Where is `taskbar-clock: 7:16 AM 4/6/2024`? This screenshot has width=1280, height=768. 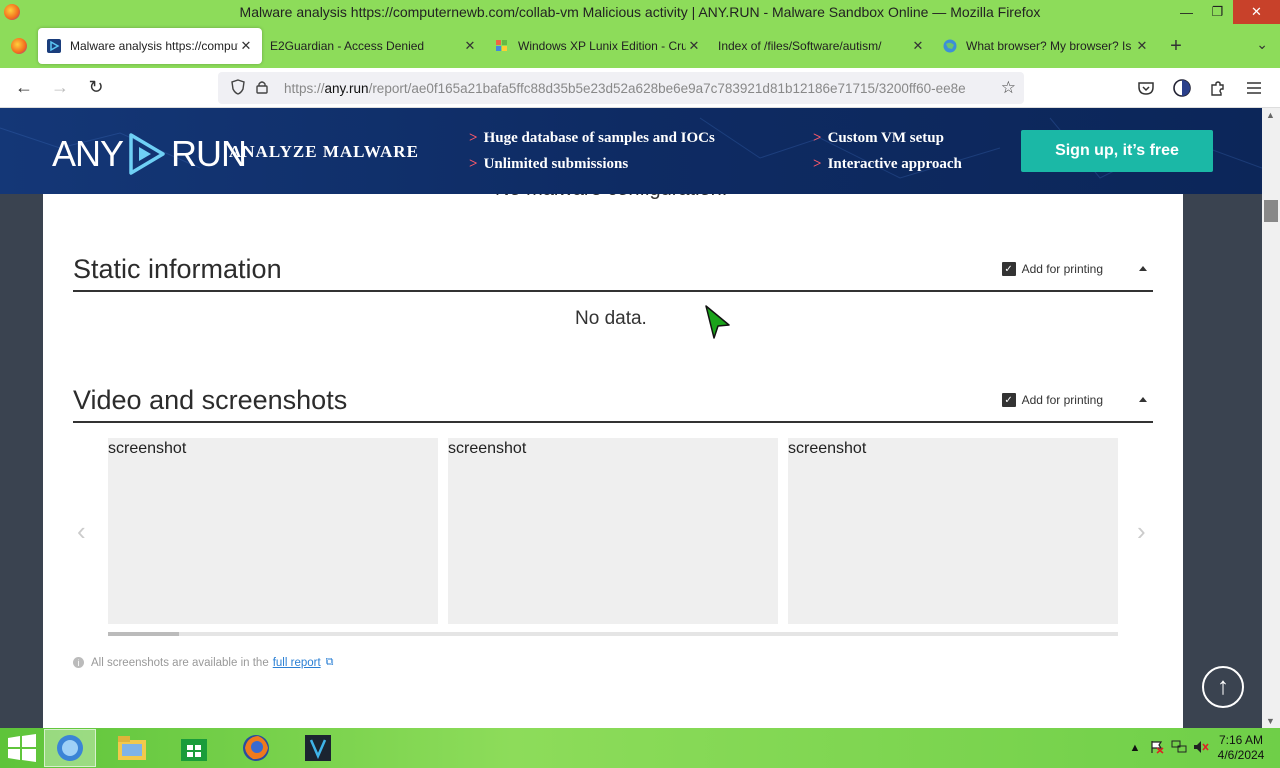
taskbar-clock: 7:16 AM 4/6/2024 is located at coordinates (1241, 748).